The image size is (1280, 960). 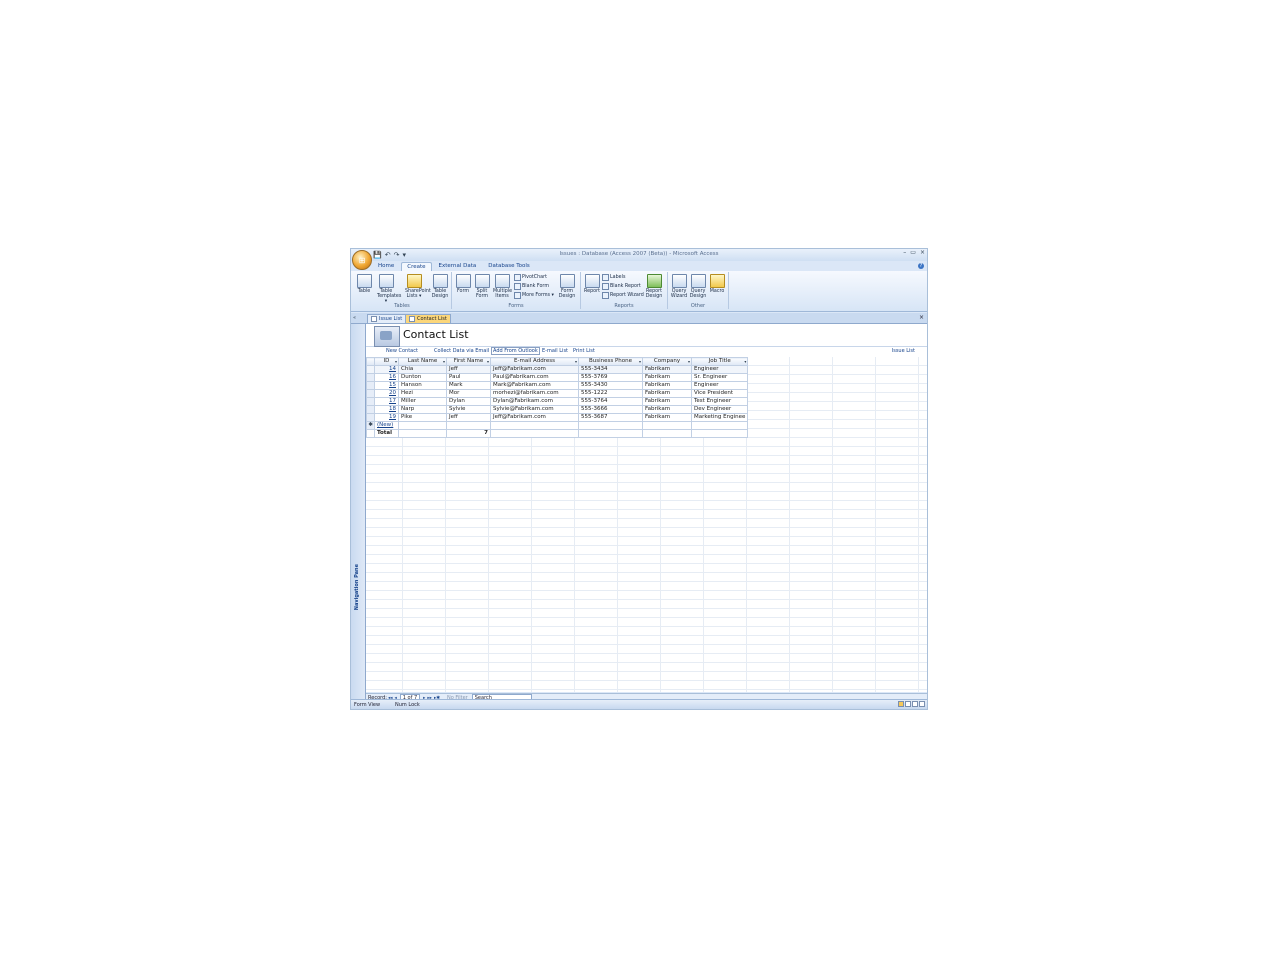 What do you see at coordinates (530, 277) in the screenshot?
I see `pivotchart-button: PivotChart` at bounding box center [530, 277].